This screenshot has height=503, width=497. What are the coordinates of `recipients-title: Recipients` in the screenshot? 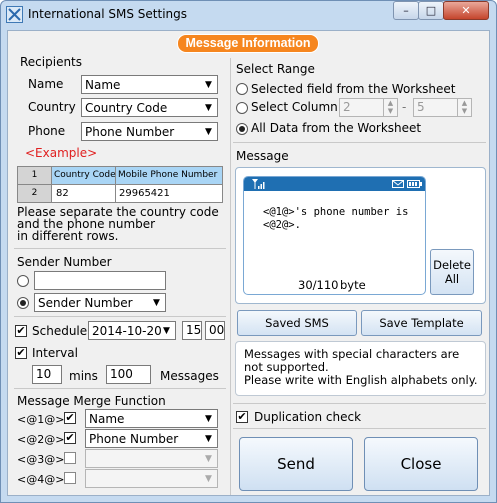 It's located at (51, 62).